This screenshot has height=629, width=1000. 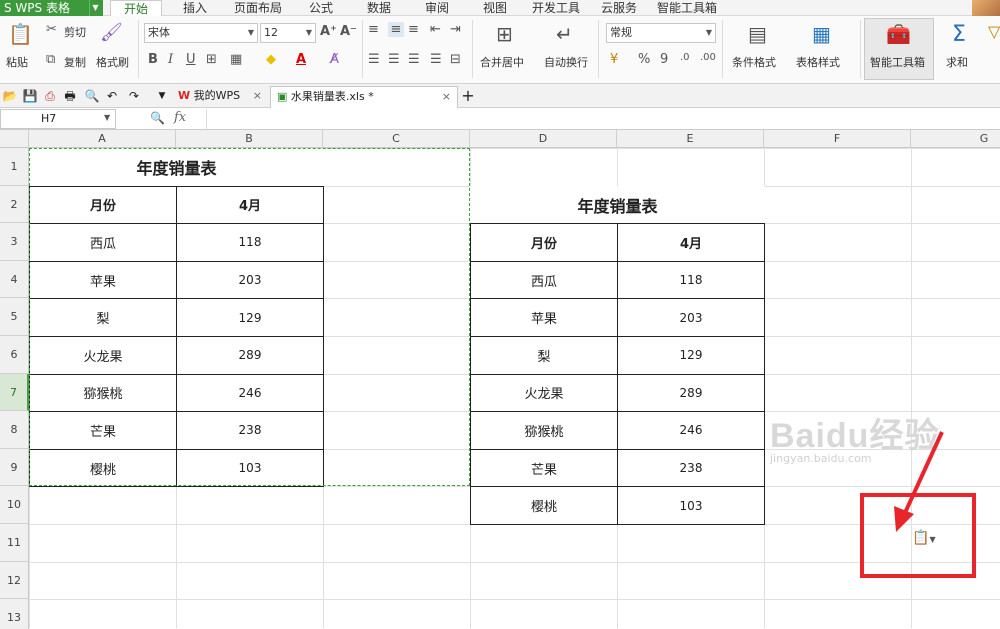 What do you see at coordinates (543, 139) in the screenshot?
I see `column-header-d: D` at bounding box center [543, 139].